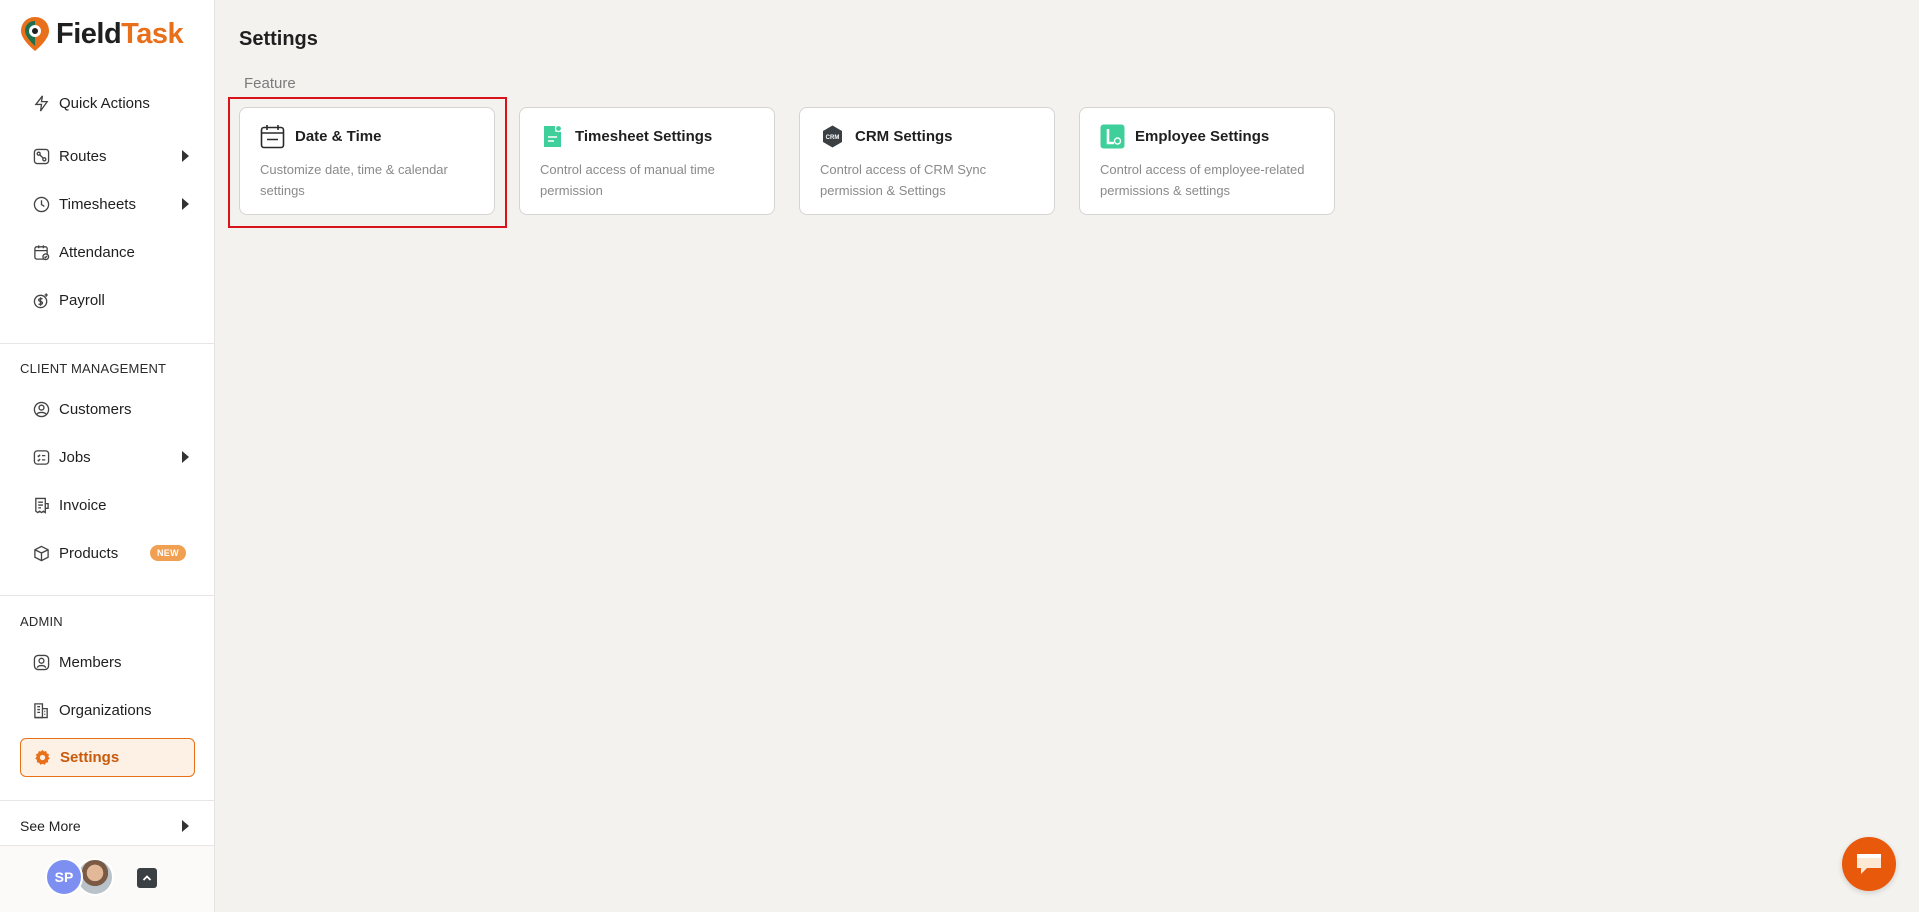 The image size is (1919, 912). Describe the element at coordinates (107, 826) in the screenshot. I see `see-more-button: See More` at that location.